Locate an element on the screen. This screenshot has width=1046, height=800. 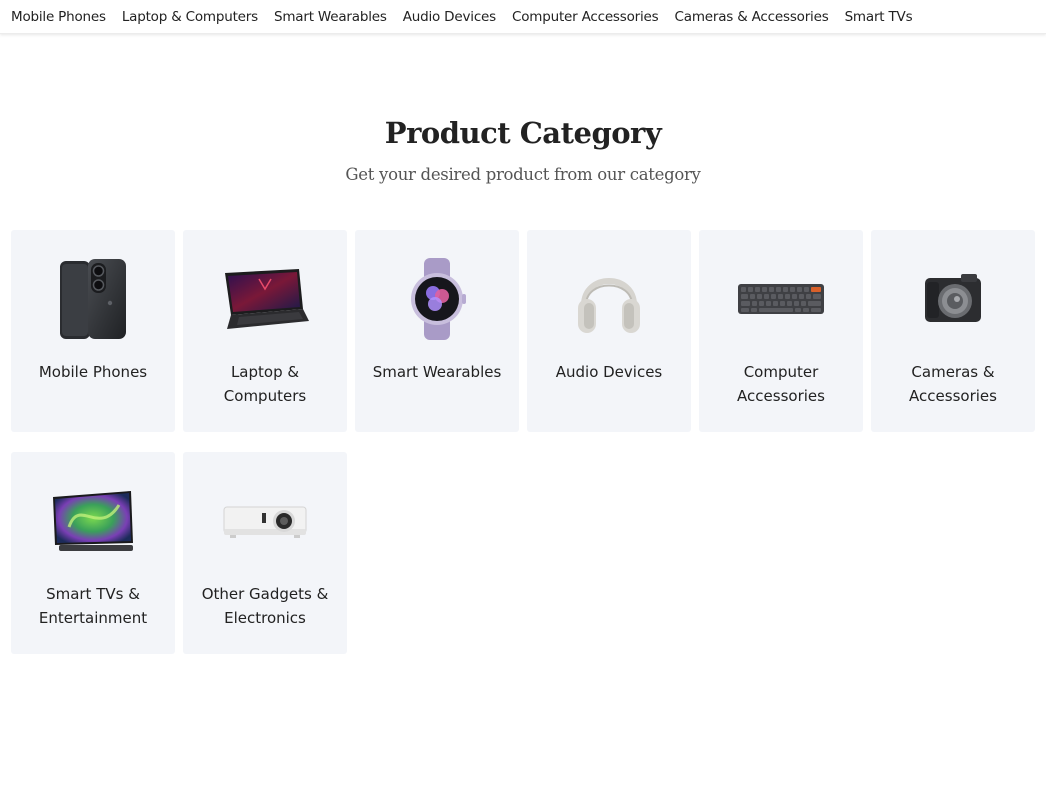
nav-link-audio-devices: Audio Devices is located at coordinates (449, 17).